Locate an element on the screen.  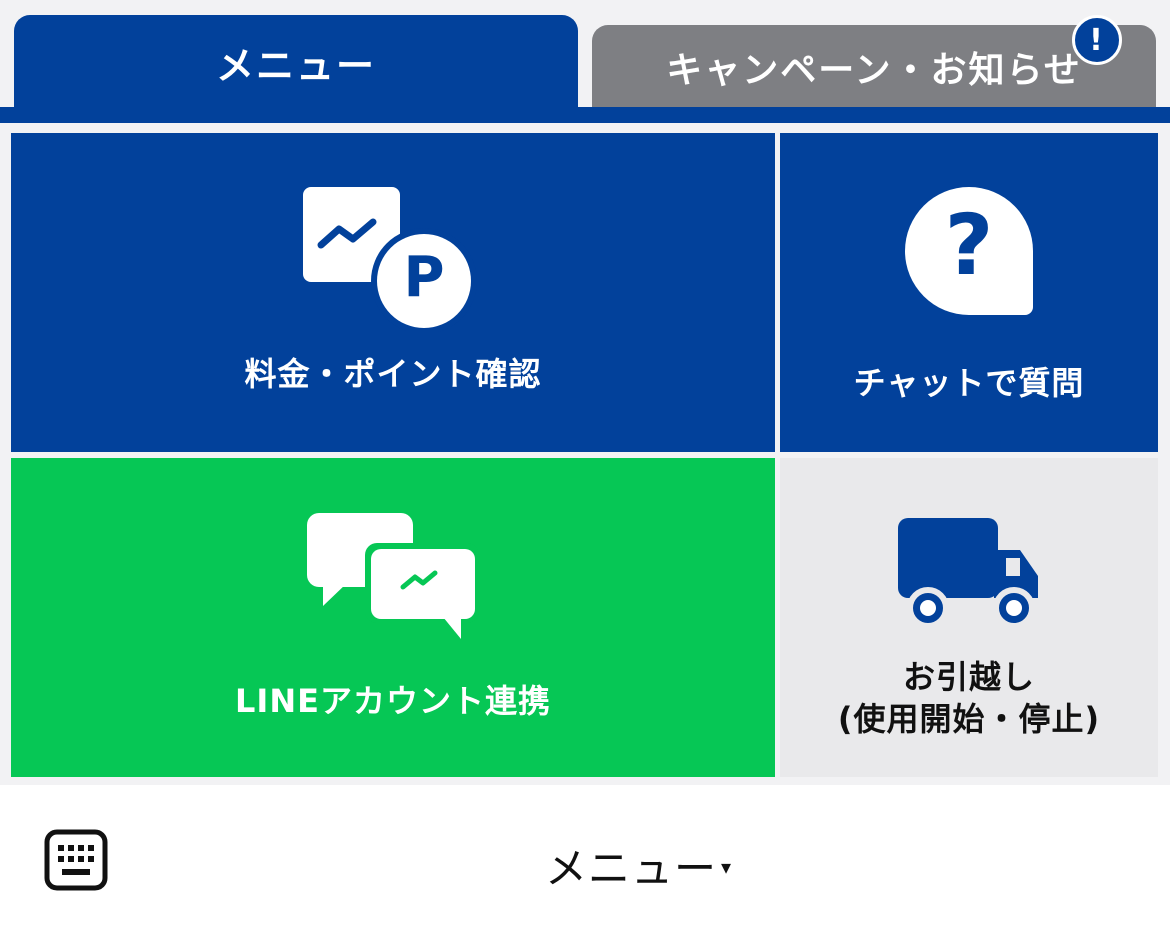
menu-toggle-button: メニュー ▾ is located at coordinates (638, 865).